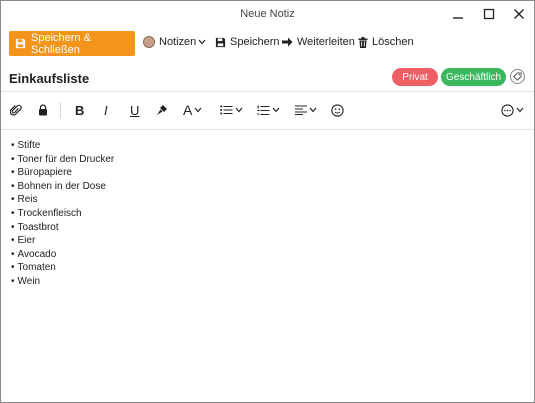 This screenshot has height=403, width=535. I want to click on save-and-close-button: Speichern & Schließen, so click(72, 43).